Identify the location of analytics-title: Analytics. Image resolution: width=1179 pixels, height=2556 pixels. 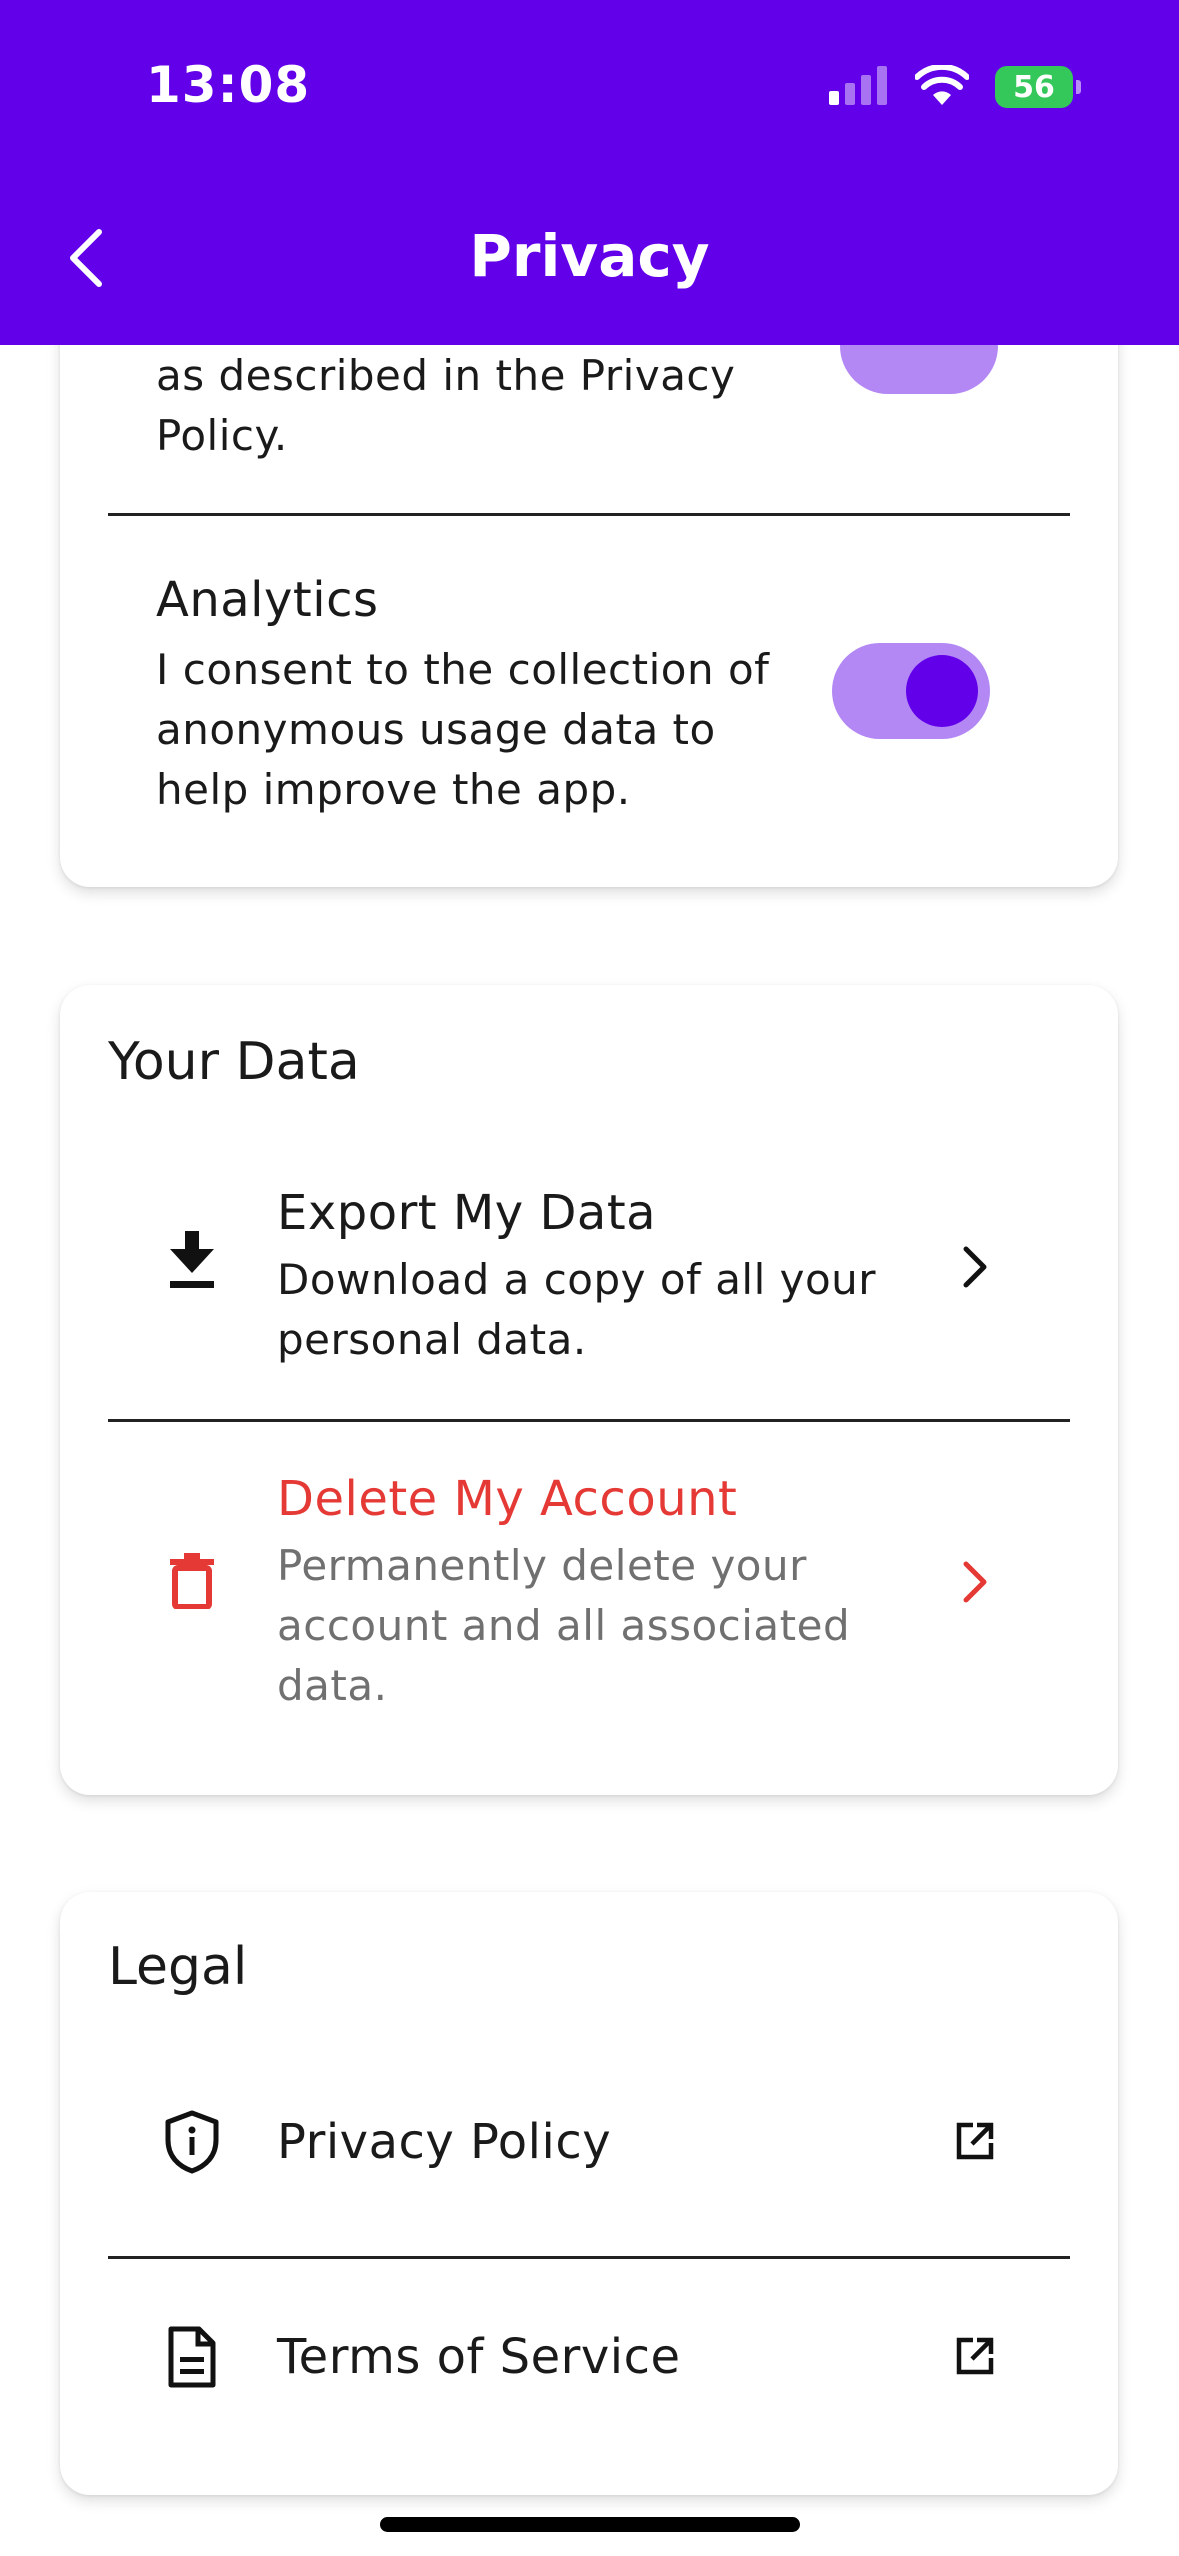
(267, 600).